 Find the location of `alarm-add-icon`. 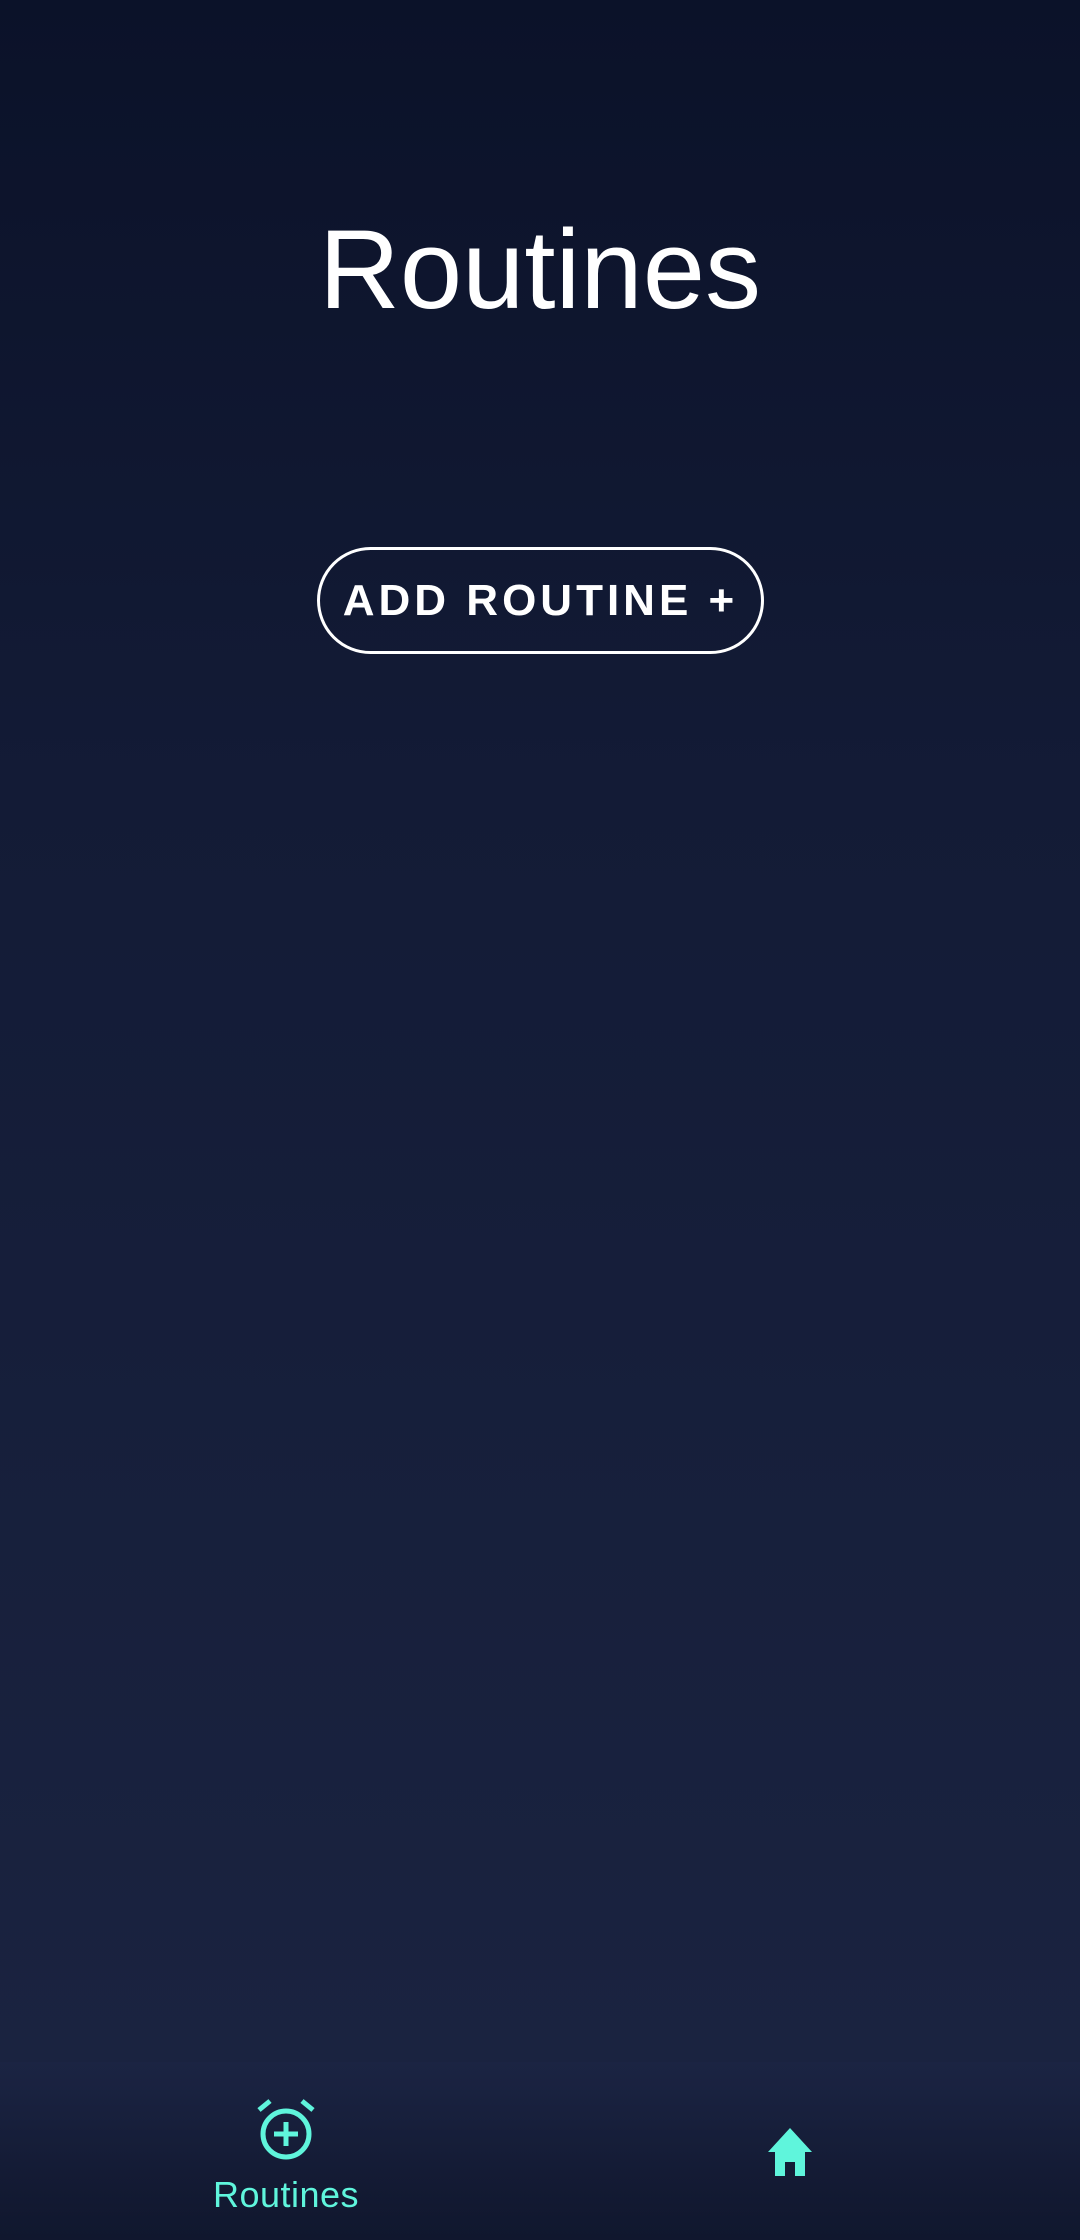

alarm-add-icon is located at coordinates (286, 2129).